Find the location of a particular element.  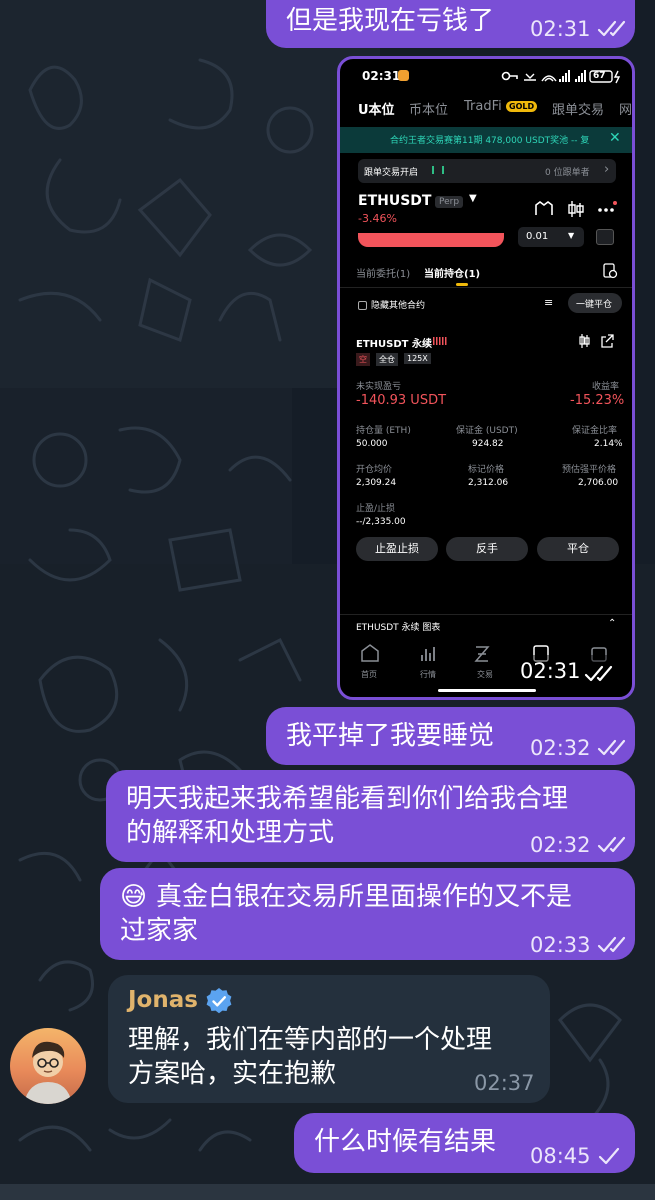

tpsl-value: --/2,335.00 is located at coordinates (381, 522).